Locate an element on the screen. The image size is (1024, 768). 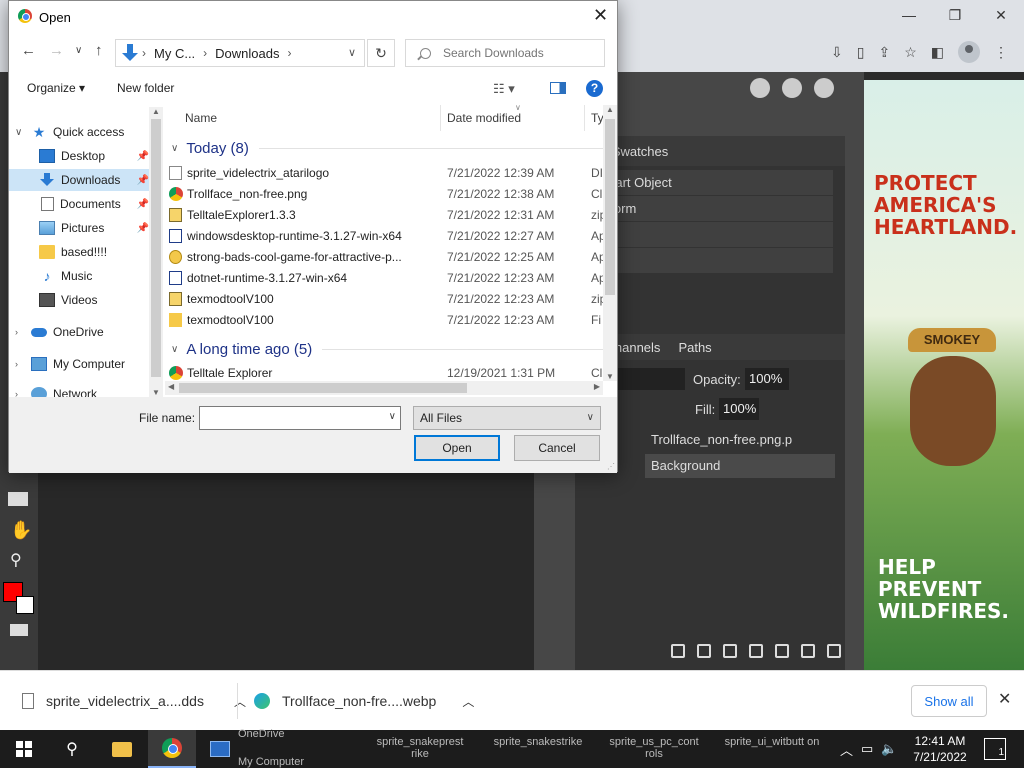
hand-tool-icon: ✋ is located at coordinates (21, 530).